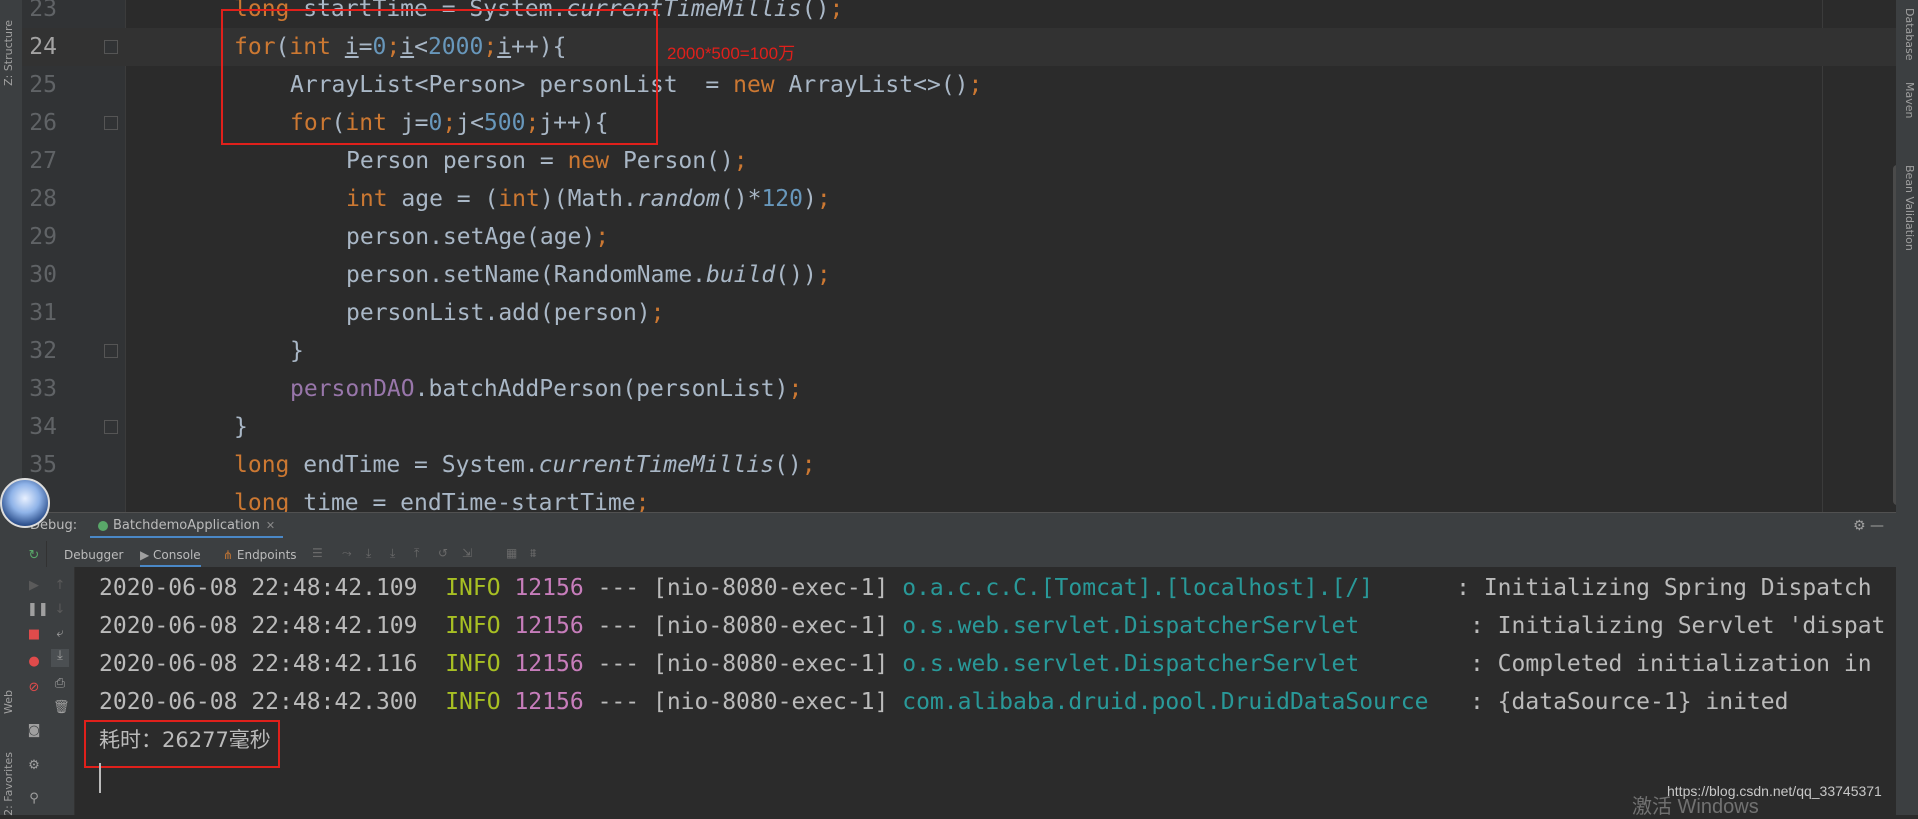 This screenshot has height=819, width=1918. What do you see at coordinates (103, 525) in the screenshot?
I see `spring-leaf-icon` at bounding box center [103, 525].